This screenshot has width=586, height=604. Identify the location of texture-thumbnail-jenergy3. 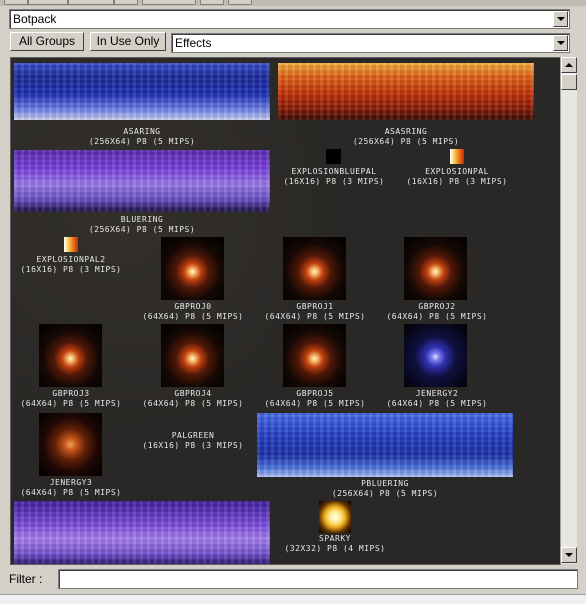
(70, 444).